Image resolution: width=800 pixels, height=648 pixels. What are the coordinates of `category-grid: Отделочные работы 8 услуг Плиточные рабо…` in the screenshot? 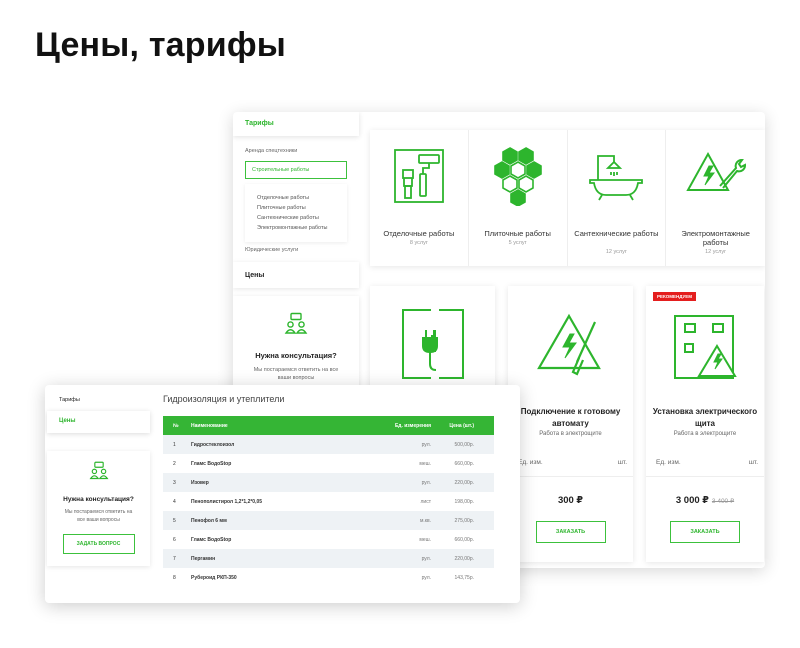 It's located at (567, 198).